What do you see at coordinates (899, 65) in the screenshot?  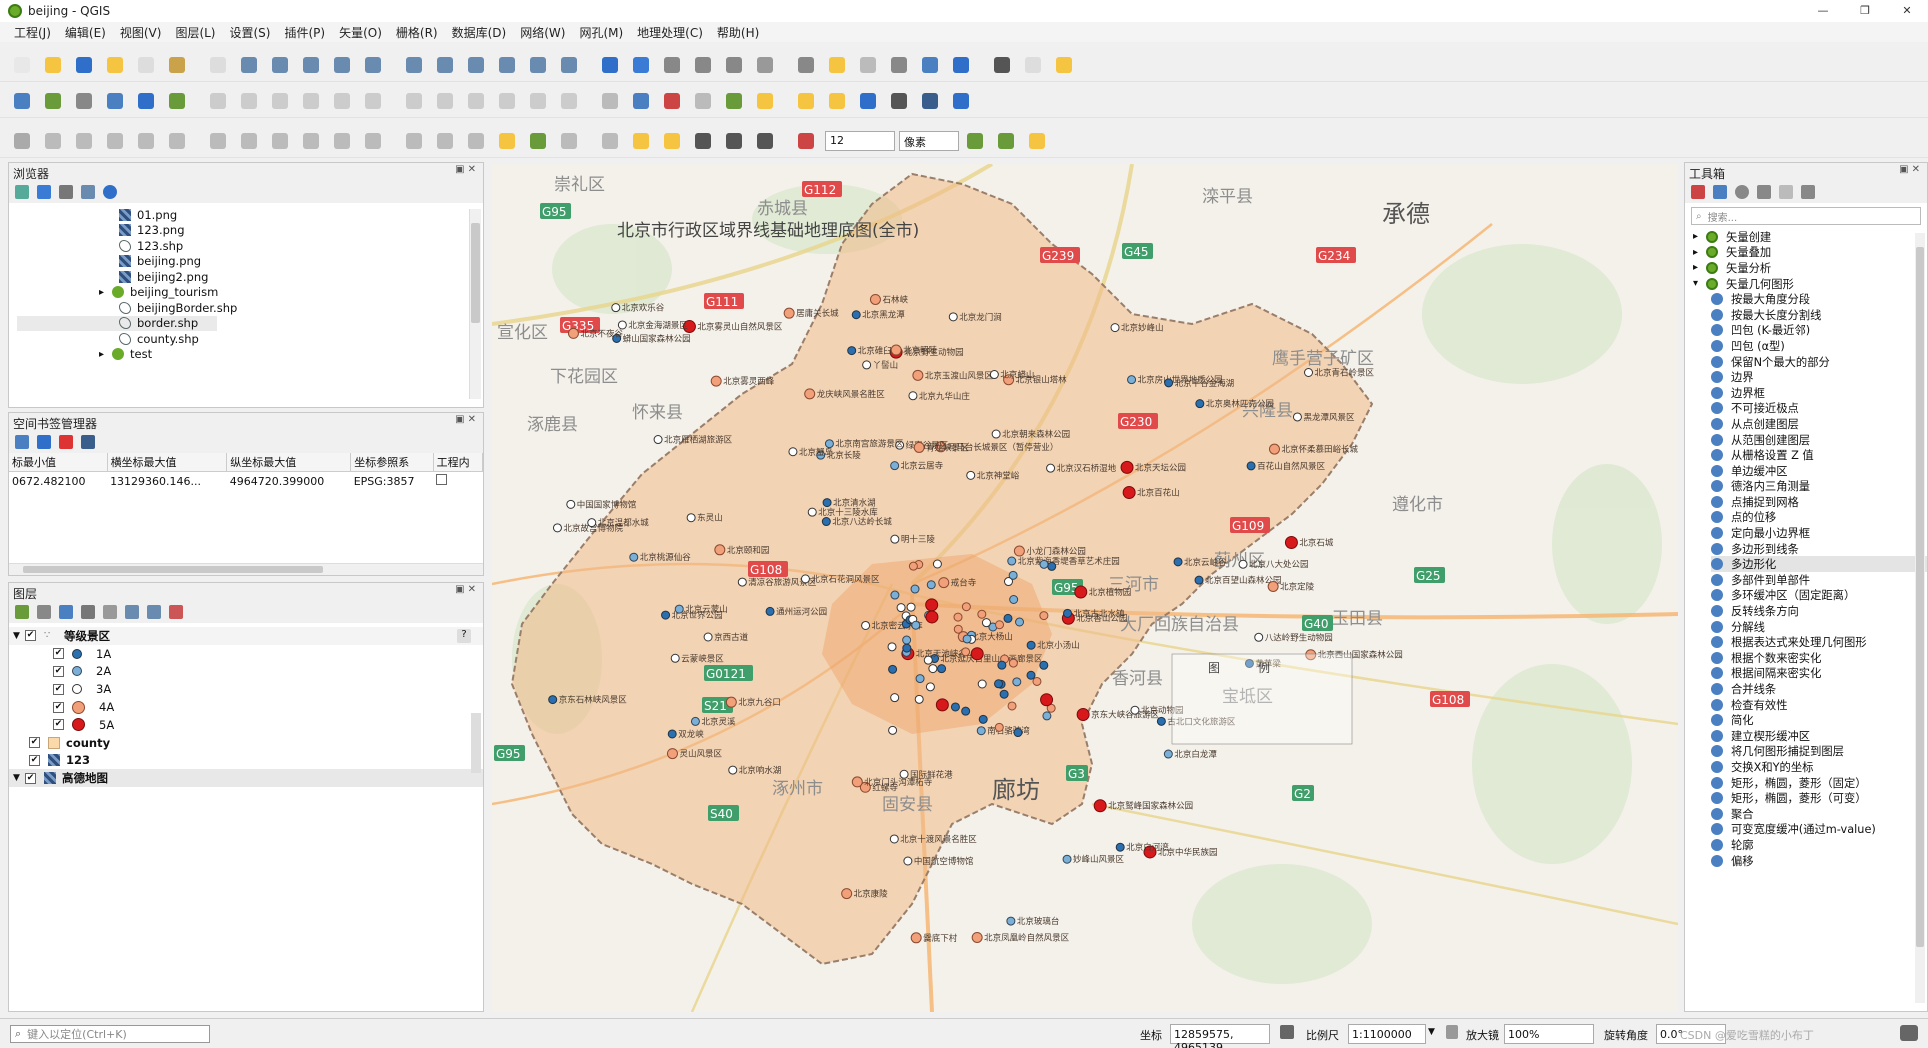 I see `toolbar-1-tool-28-icon` at bounding box center [899, 65].